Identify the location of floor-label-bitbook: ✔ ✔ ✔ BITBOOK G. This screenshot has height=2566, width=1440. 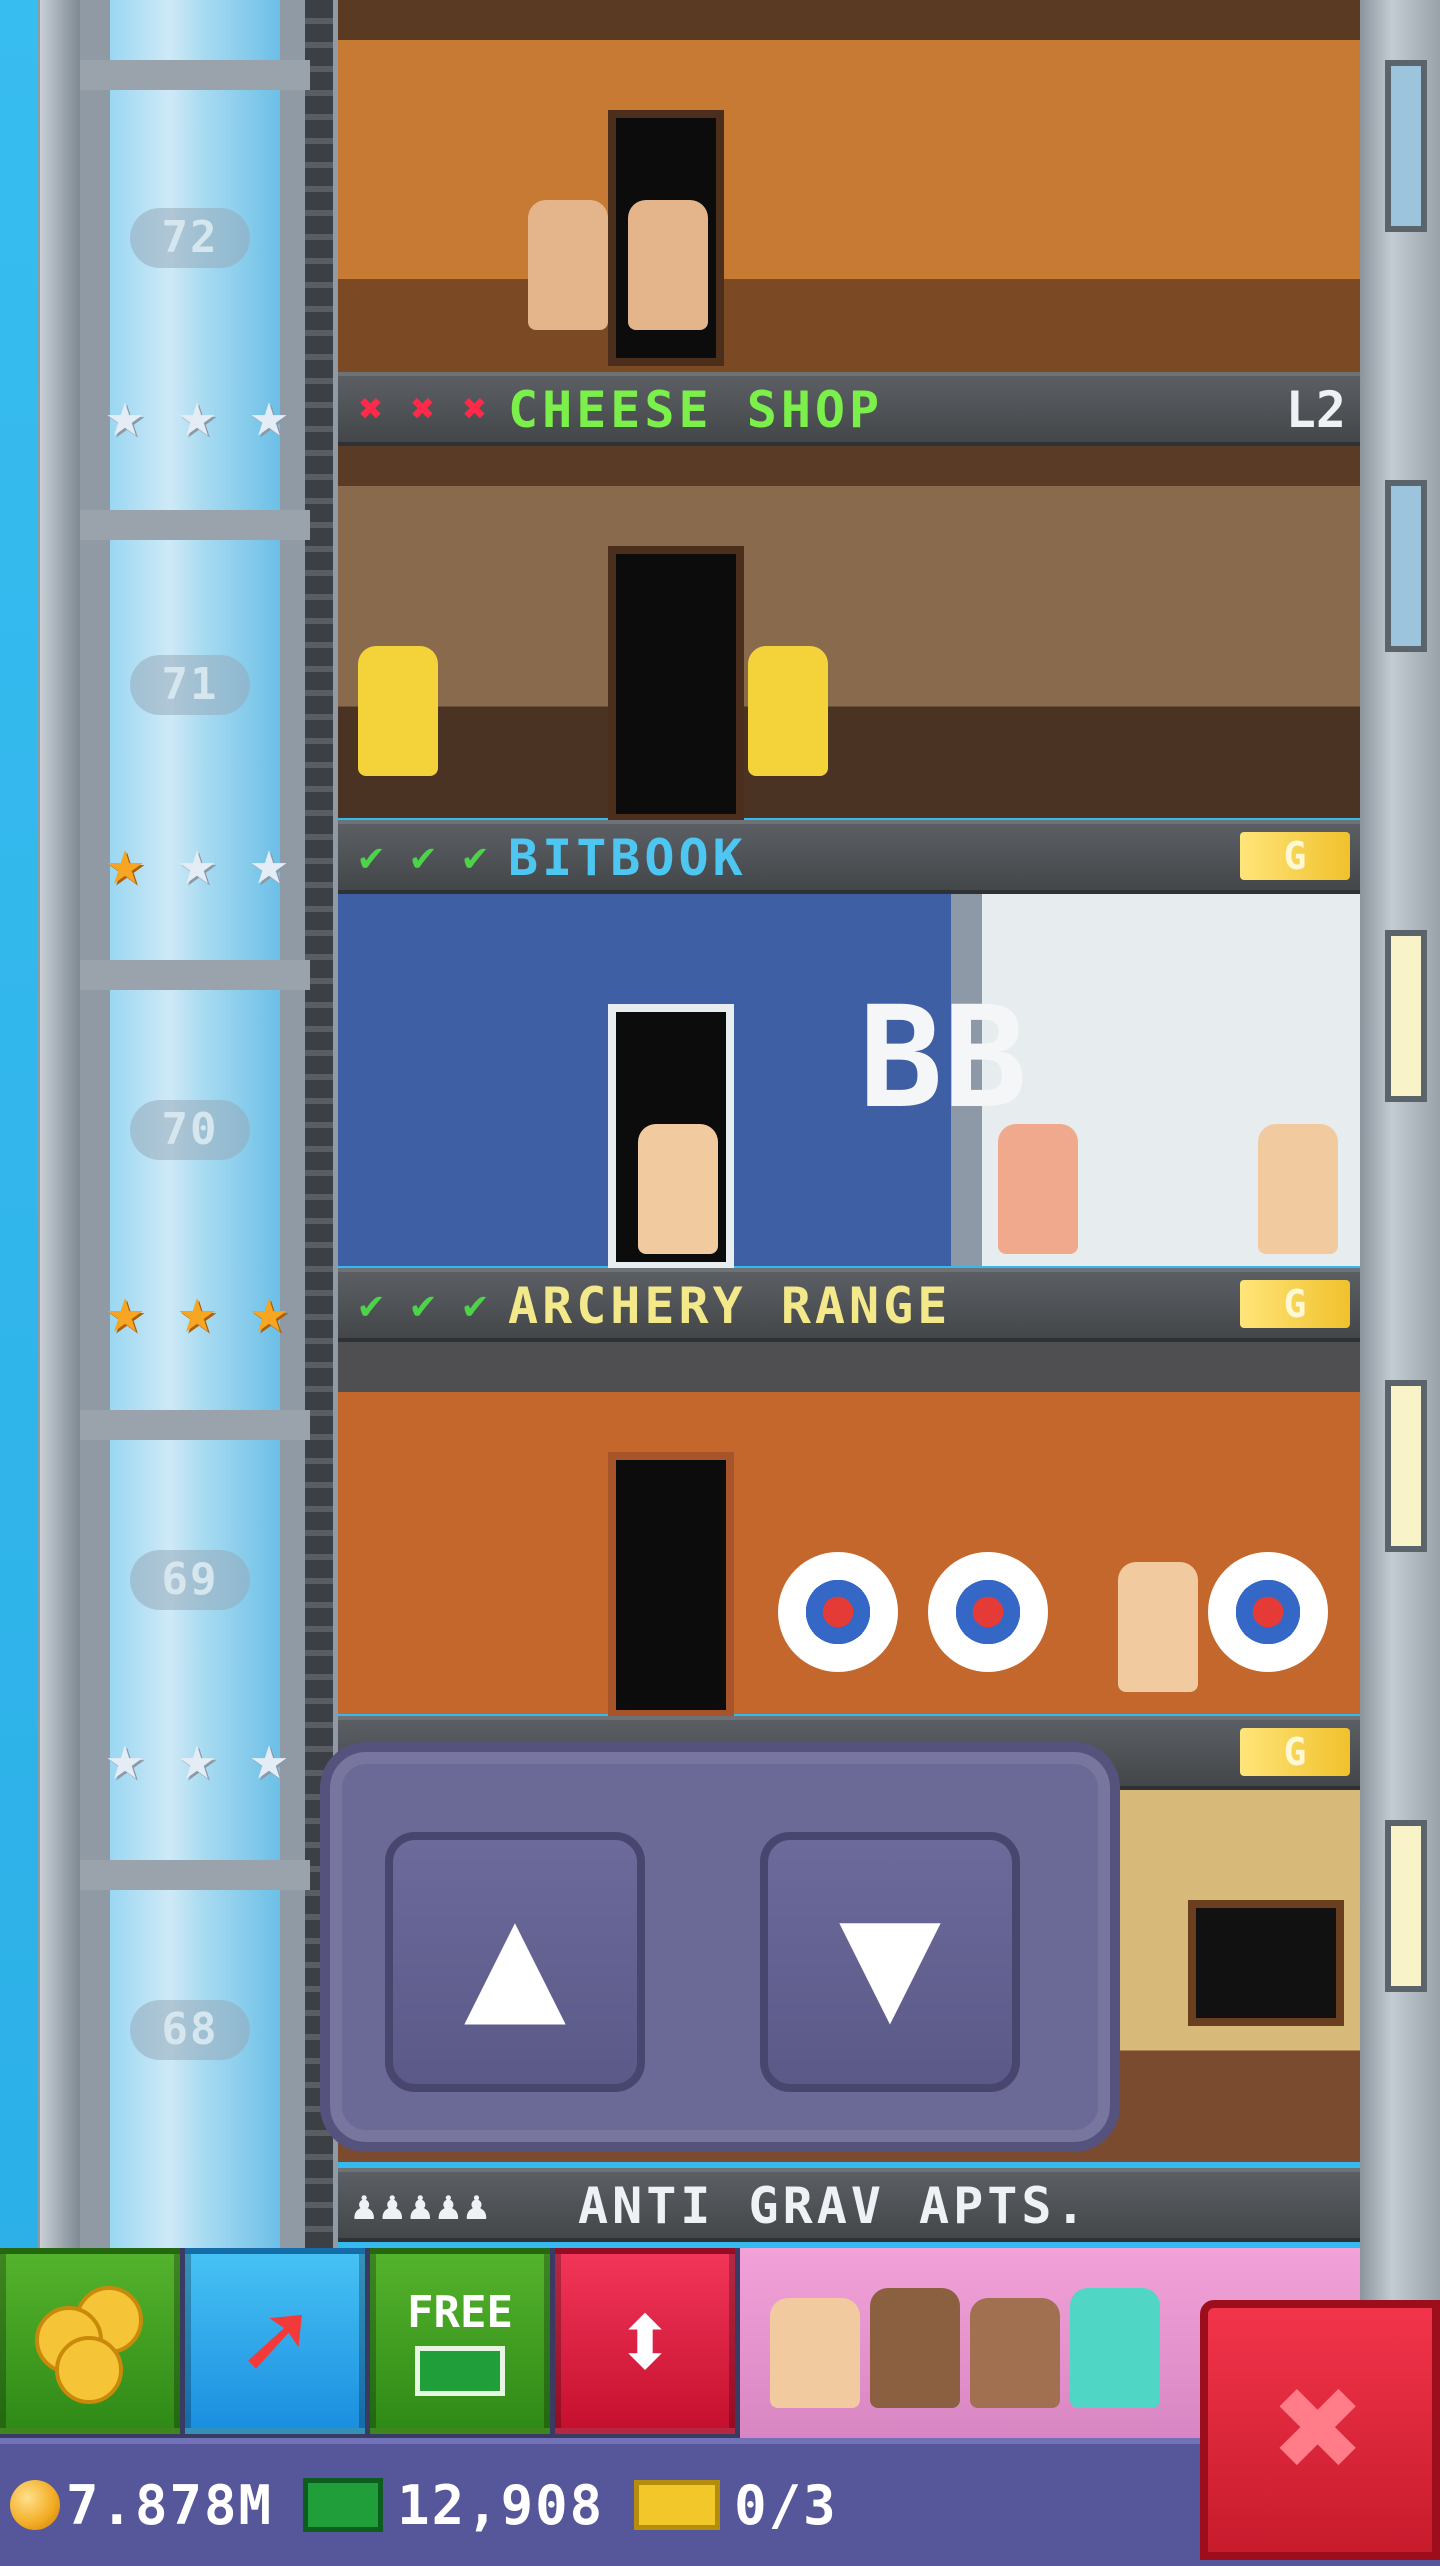
(849, 857).